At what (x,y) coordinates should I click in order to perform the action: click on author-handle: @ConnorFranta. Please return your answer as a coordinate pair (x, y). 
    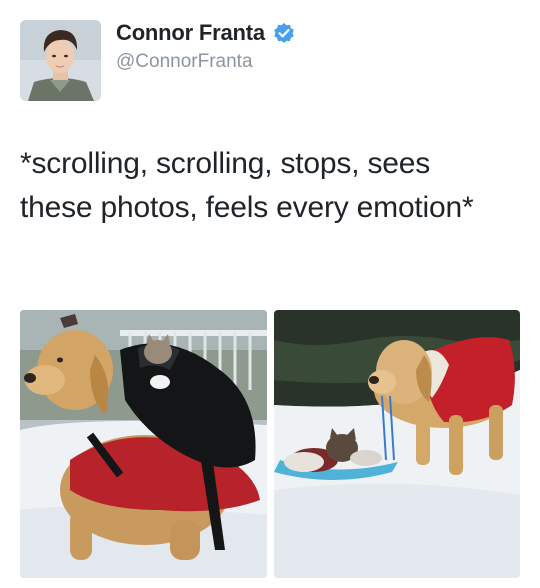
    Looking at the image, I should click on (184, 62).